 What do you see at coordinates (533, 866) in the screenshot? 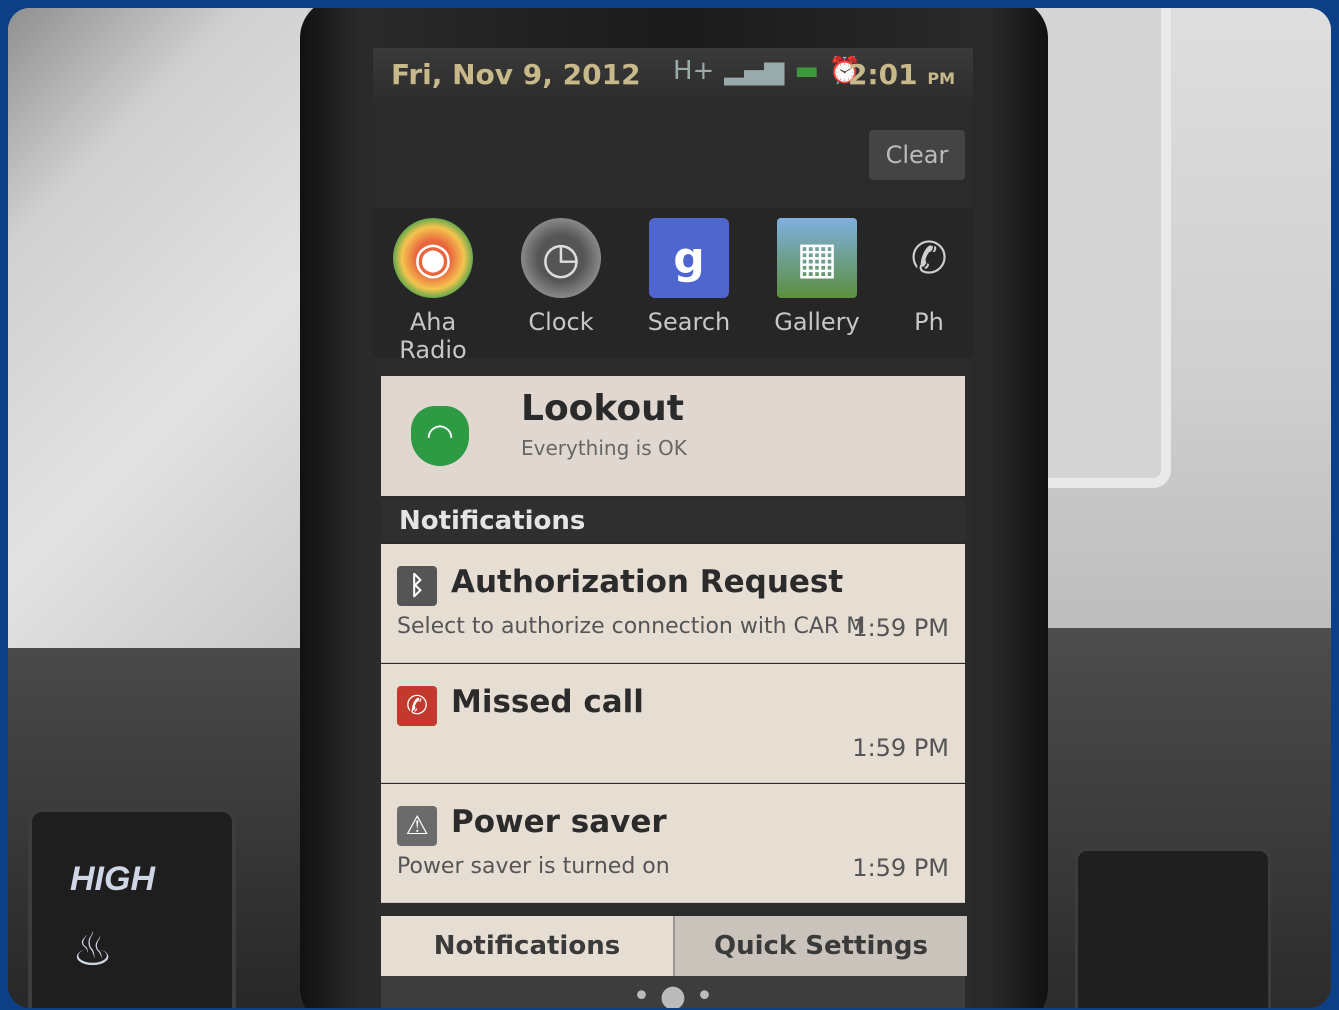
I see `notification-text: Power saver is turned on` at bounding box center [533, 866].